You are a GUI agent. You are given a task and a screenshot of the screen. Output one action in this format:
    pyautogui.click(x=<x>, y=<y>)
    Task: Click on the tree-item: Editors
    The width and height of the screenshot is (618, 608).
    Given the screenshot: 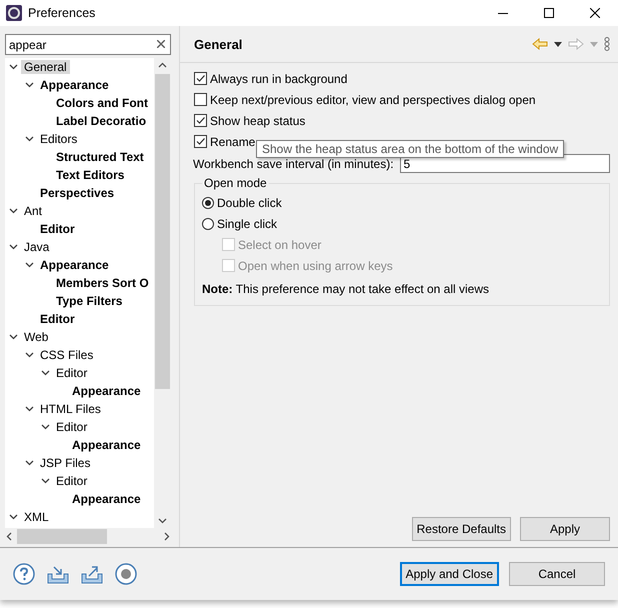 What is the action you would take?
    pyautogui.click(x=58, y=139)
    